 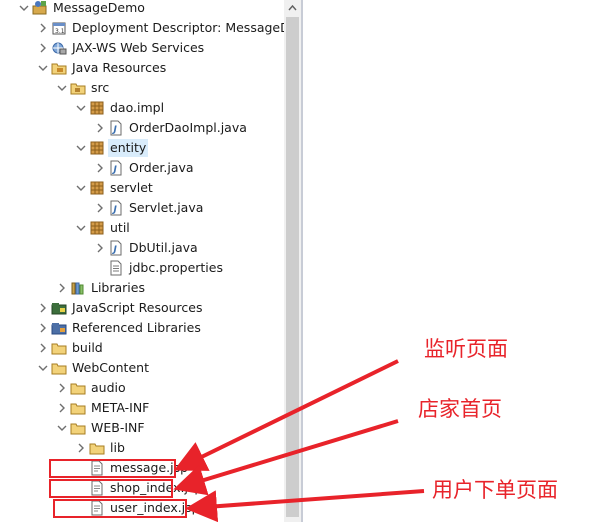 I want to click on tree-item-label: util, so click(x=120, y=227).